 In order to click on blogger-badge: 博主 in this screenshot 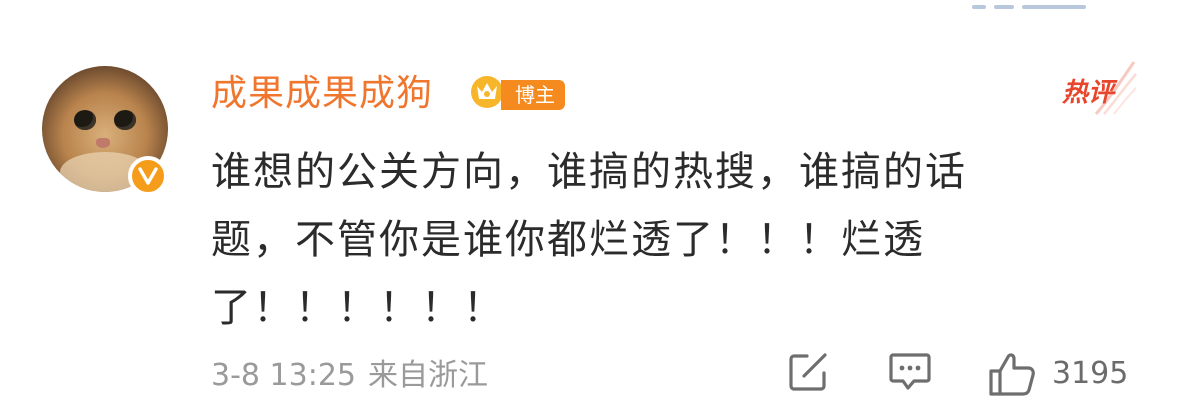, I will do `click(533, 95)`.